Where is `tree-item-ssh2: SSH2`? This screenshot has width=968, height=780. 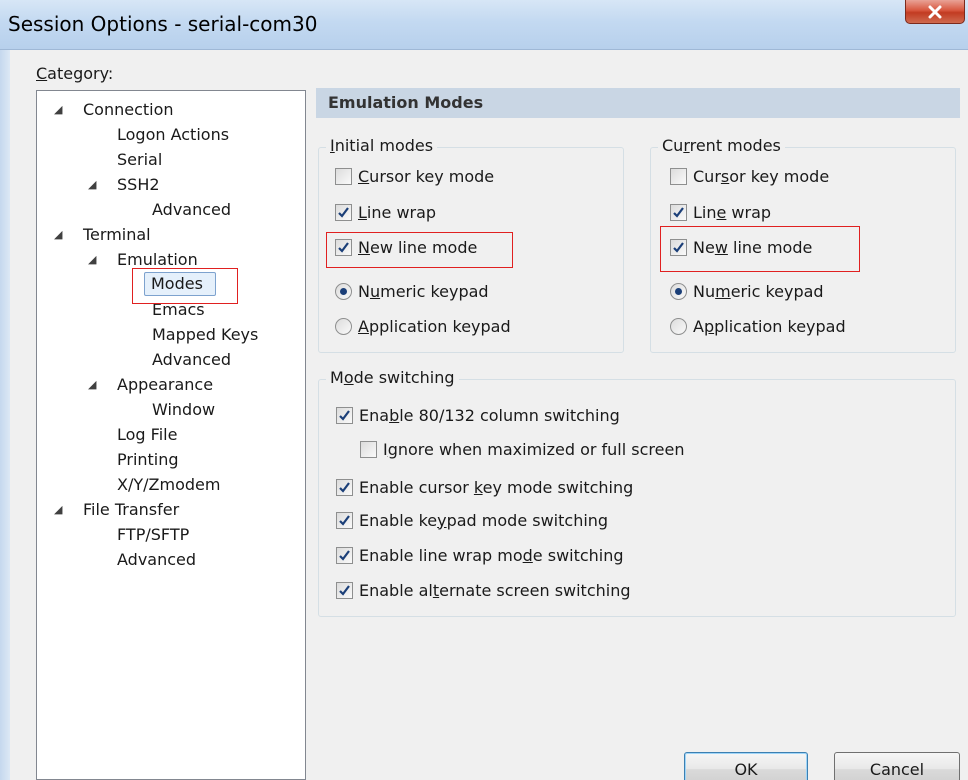 tree-item-ssh2: SSH2 is located at coordinates (138, 185).